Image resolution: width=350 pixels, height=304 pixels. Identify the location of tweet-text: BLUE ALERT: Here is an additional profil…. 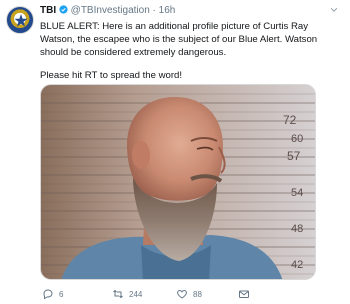
(179, 39).